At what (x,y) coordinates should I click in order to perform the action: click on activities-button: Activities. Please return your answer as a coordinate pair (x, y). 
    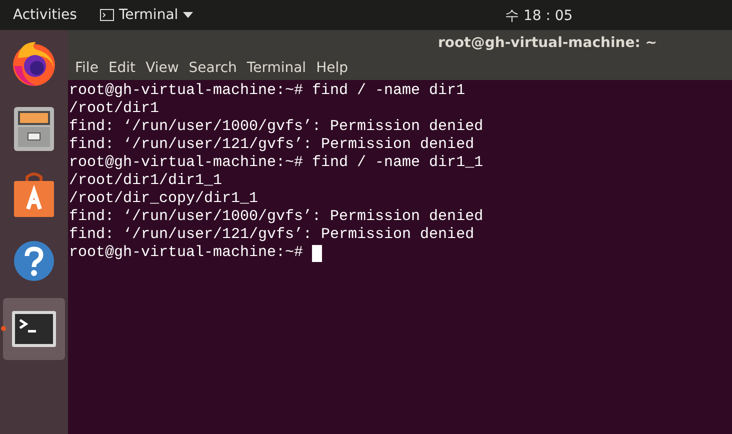
    Looking at the image, I should click on (49, 15).